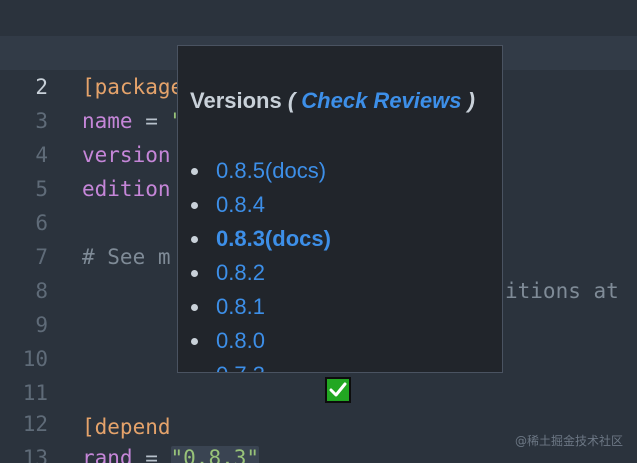  I want to click on popup-title-text: Versions, so click(236, 100).